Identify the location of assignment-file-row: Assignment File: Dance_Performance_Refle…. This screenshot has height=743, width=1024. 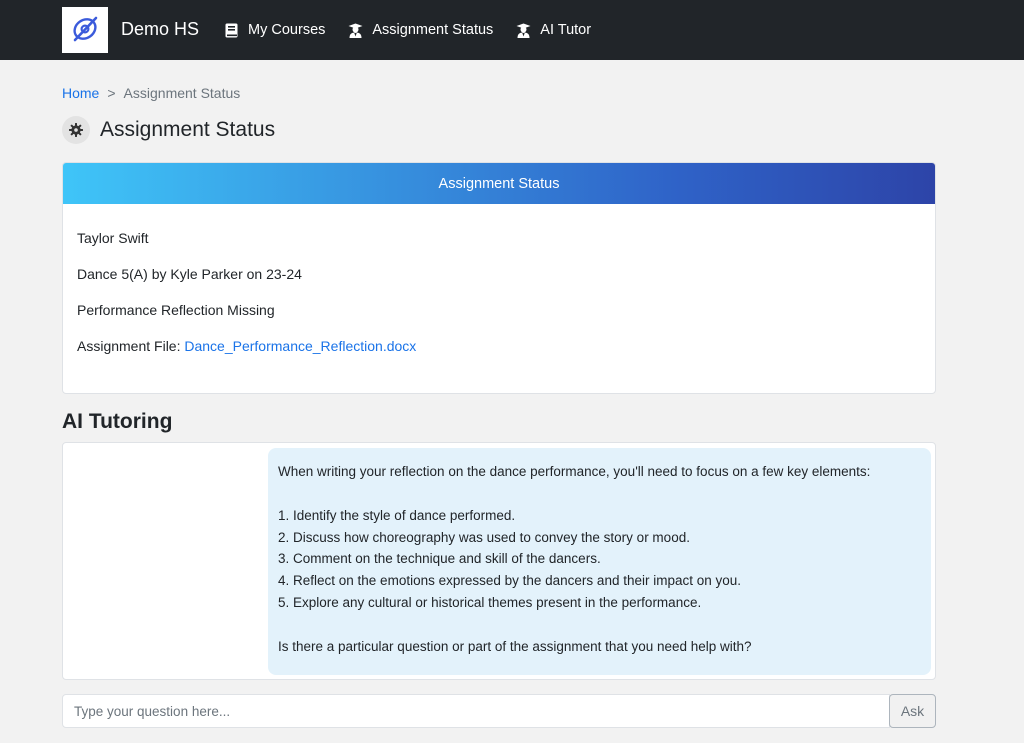
(499, 346).